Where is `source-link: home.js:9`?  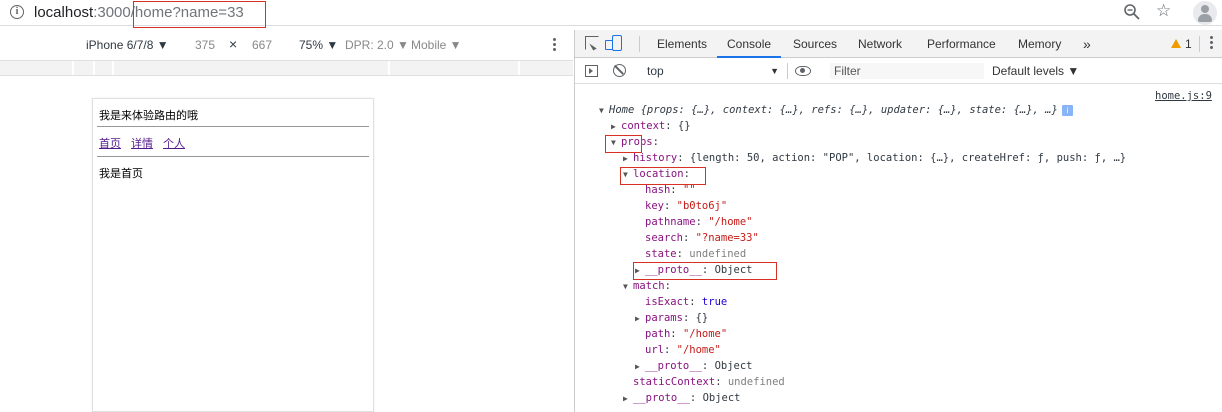 source-link: home.js:9 is located at coordinates (1183, 96).